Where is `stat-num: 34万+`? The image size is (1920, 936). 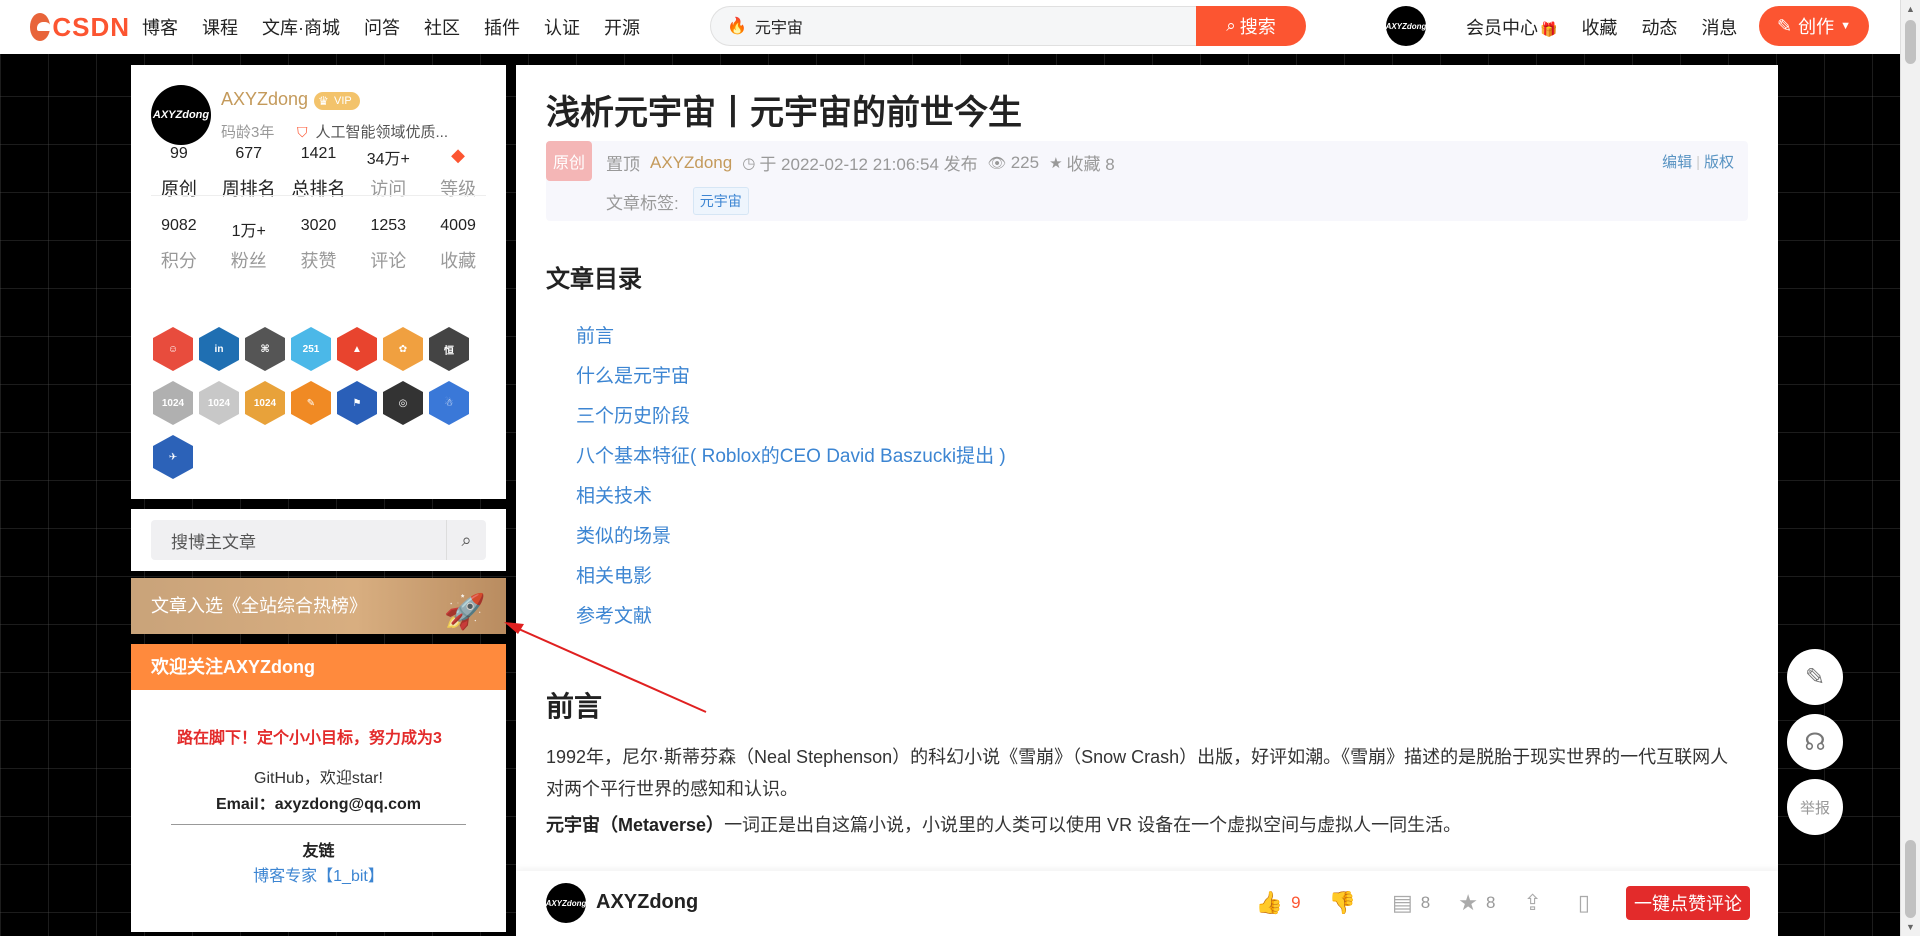
stat-num: 34万+ is located at coordinates (388, 159).